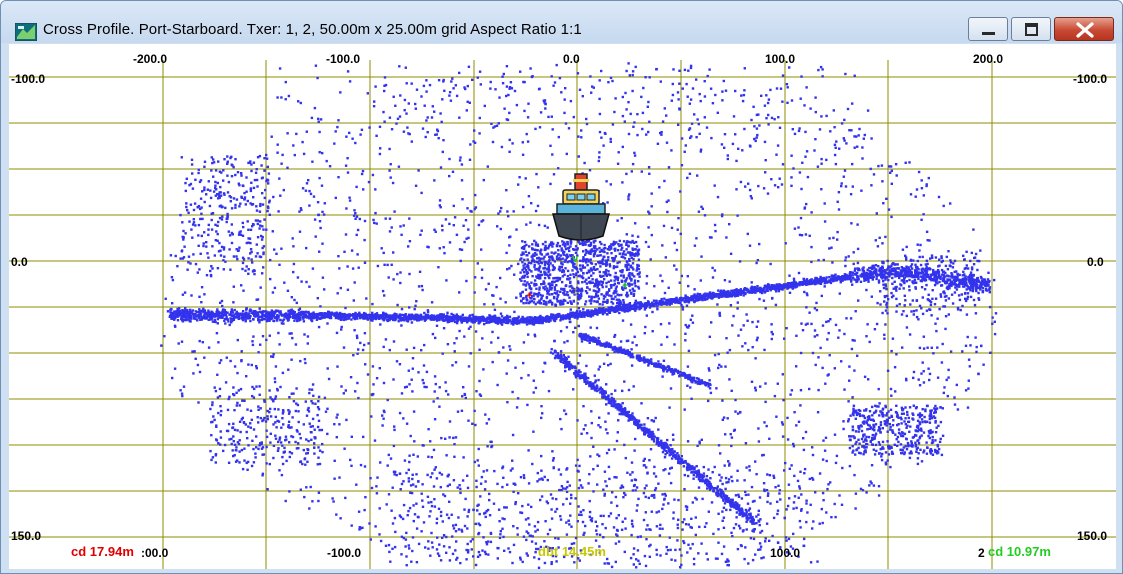 The height and width of the screenshot is (574, 1123). Describe the element at coordinates (625, 286) in the screenshot. I see `starboard-marker: +` at that location.